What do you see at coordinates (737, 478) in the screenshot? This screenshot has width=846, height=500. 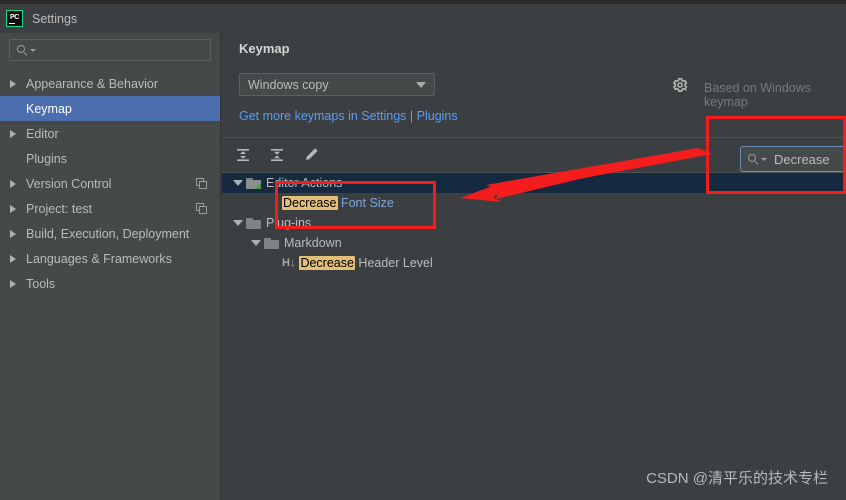 I see `csdn-watermark: CSDN @清平乐的技术专栏` at bounding box center [737, 478].